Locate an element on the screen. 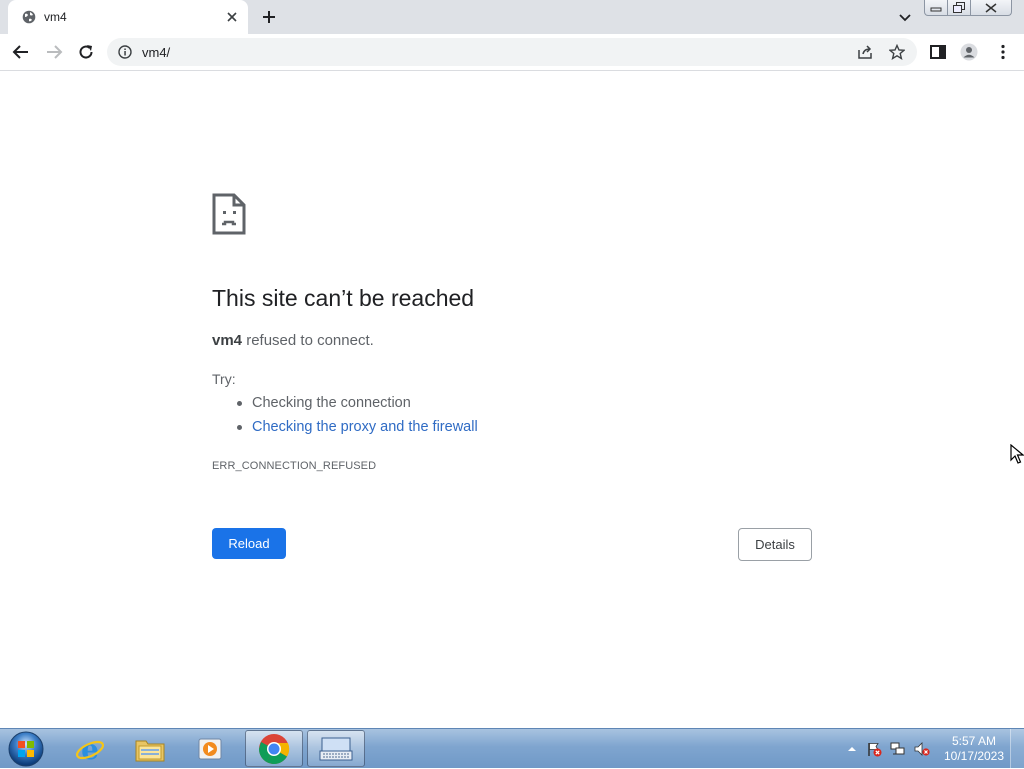 Image resolution: width=1024 pixels, height=769 pixels. on-screen-keyboard-icon is located at coordinates (336, 748).